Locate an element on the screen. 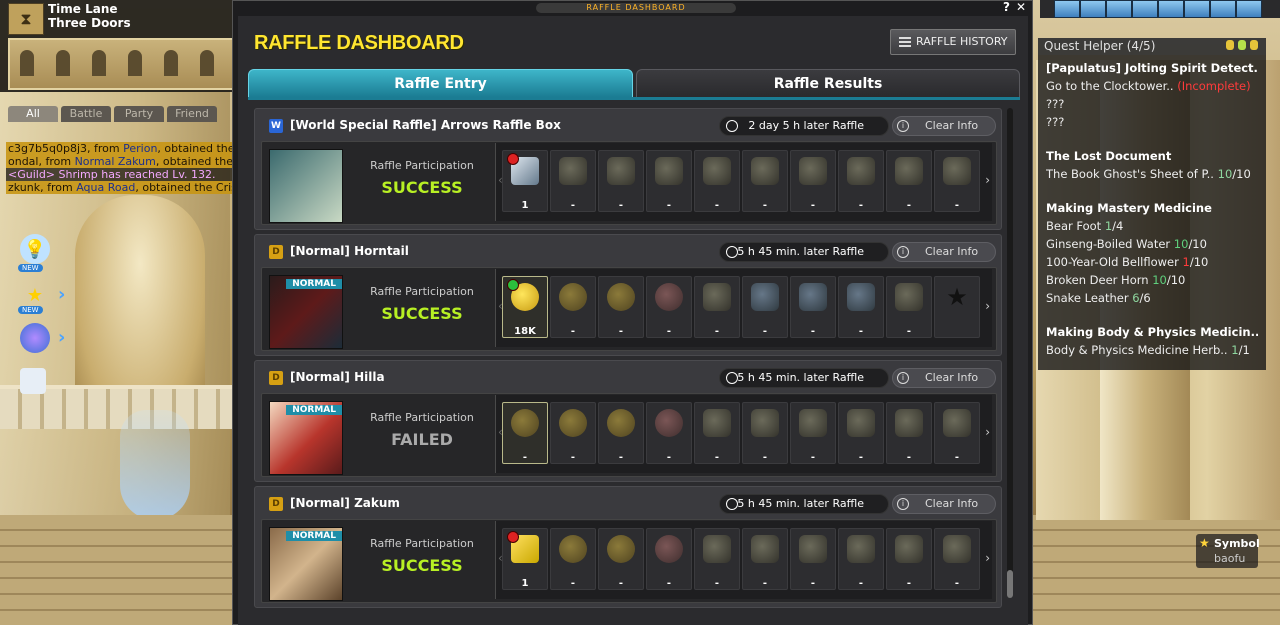  map-hourglass-icon: ⧗ is located at coordinates (26, 19).